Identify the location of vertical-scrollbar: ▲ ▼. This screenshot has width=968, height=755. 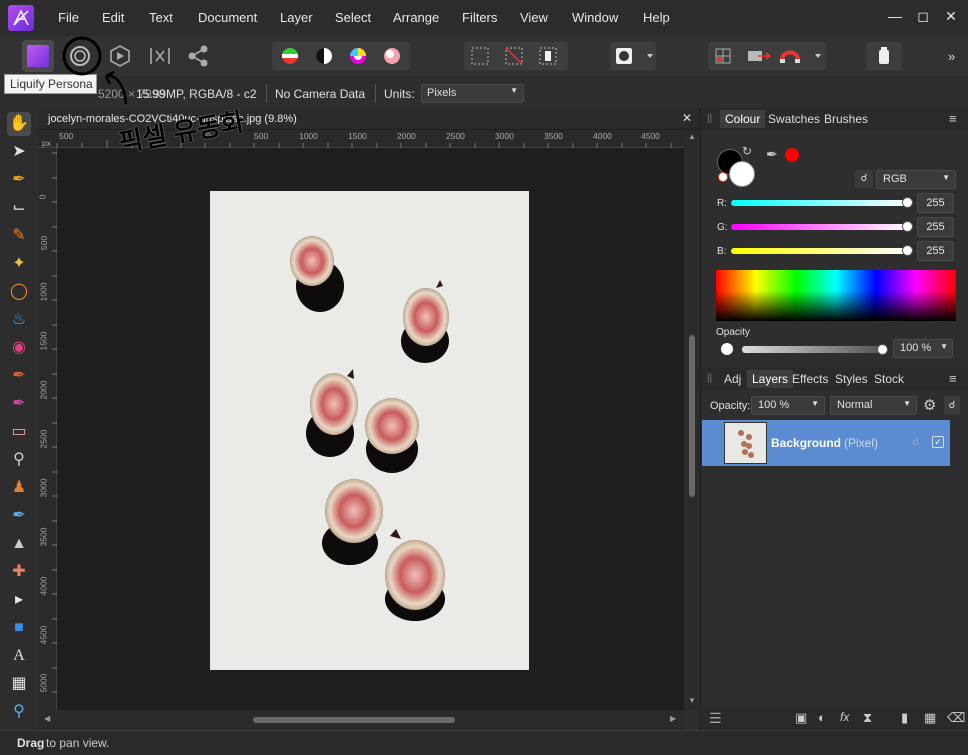
(692, 420).